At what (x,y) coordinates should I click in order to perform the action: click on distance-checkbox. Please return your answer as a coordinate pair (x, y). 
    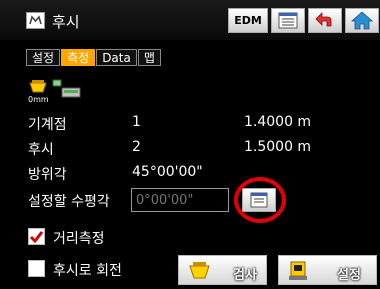
    Looking at the image, I should click on (36, 236).